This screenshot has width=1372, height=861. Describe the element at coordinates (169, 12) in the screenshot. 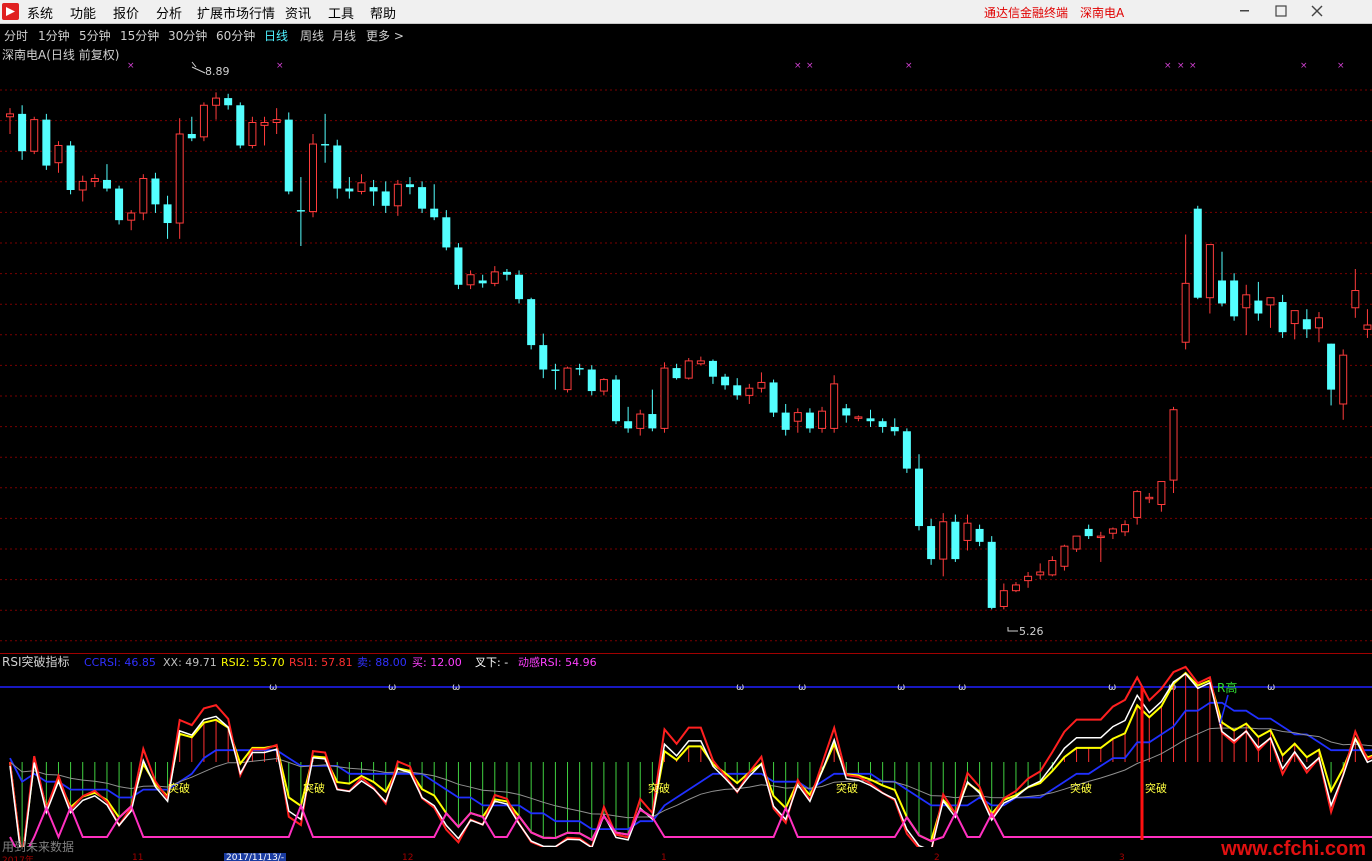

I see `menu-analysis: 分析` at that location.